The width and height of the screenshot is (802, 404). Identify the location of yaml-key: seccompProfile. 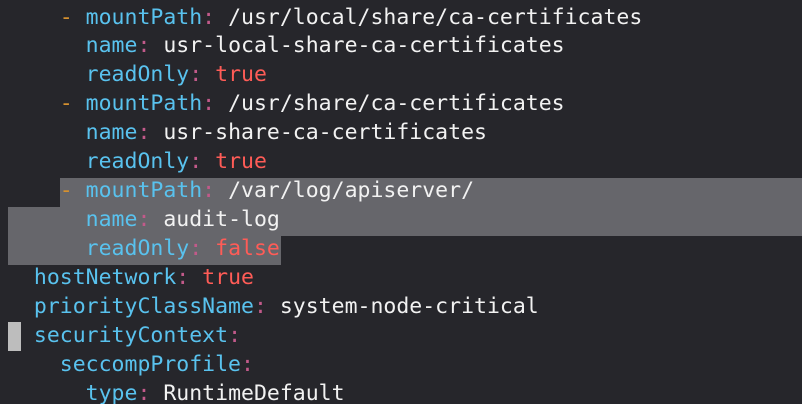
(150, 364).